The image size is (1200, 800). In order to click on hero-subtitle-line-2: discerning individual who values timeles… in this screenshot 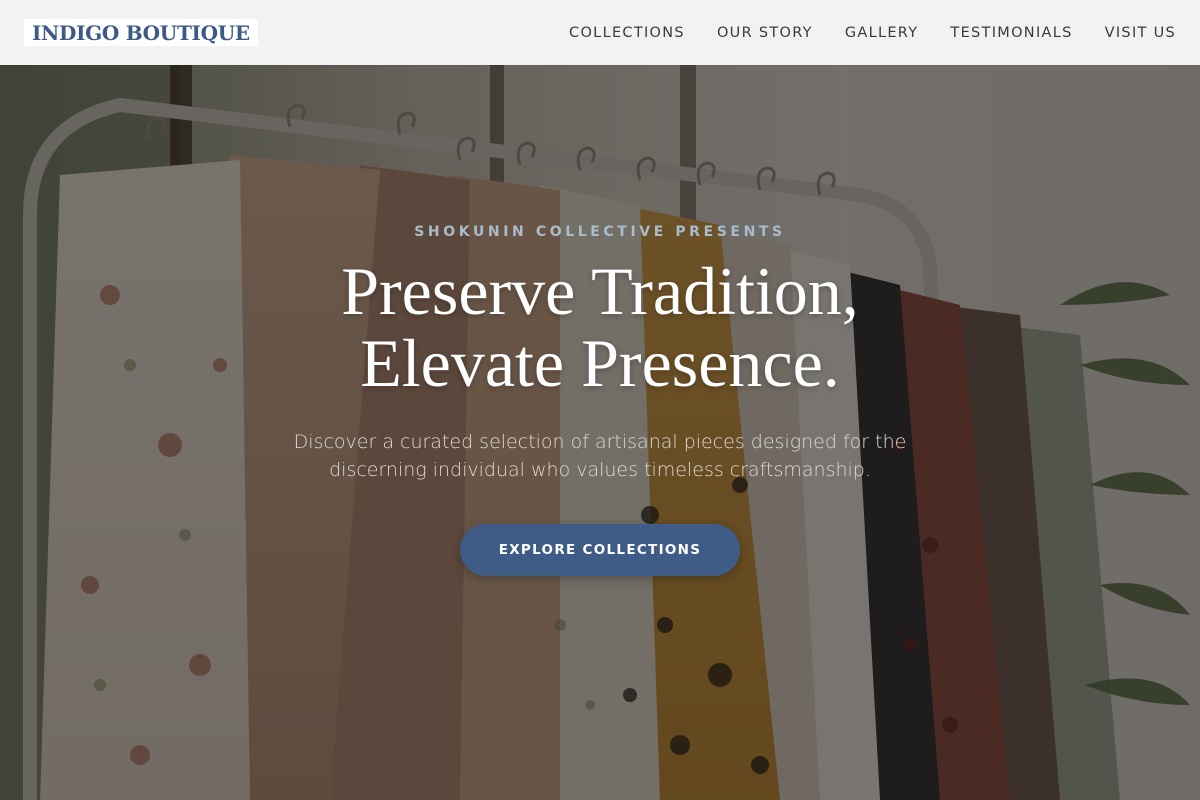, I will do `click(600, 470)`.